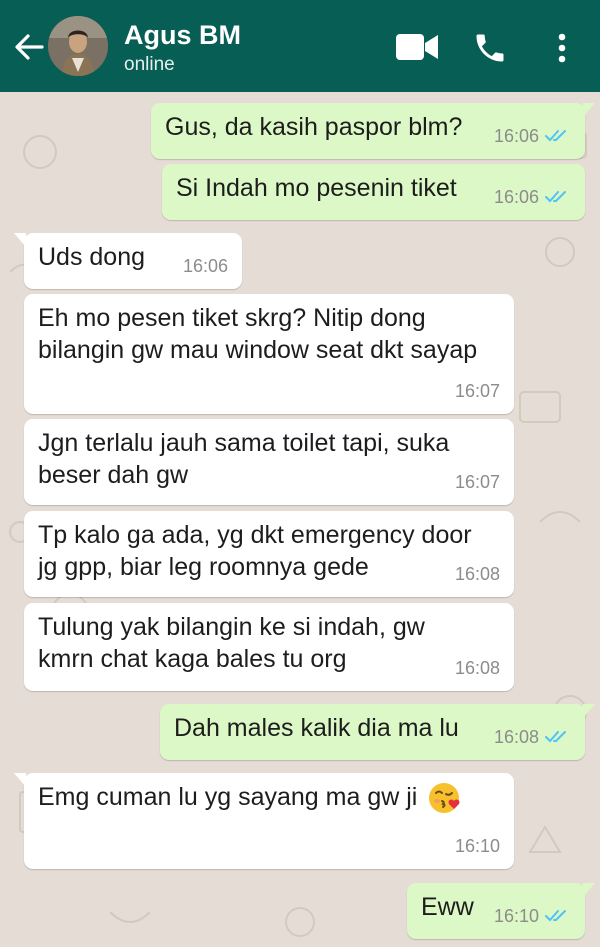 The width and height of the screenshot is (600, 947). I want to click on message-text: Emg cuman lu yg sayang ma gw ji, so click(269, 798).